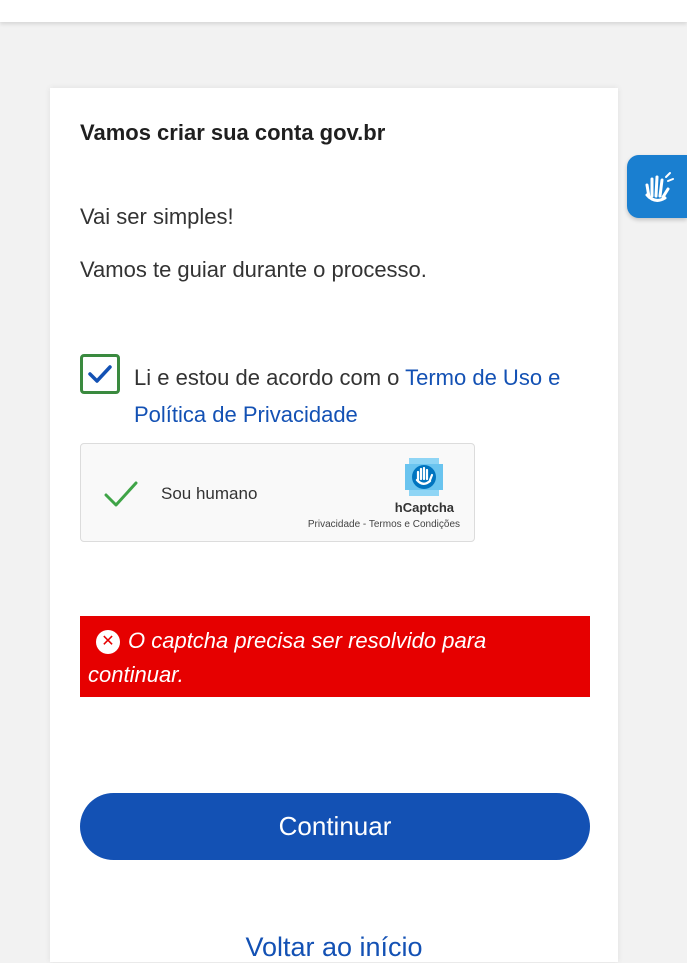  I want to click on accessibility-button, so click(657, 186).